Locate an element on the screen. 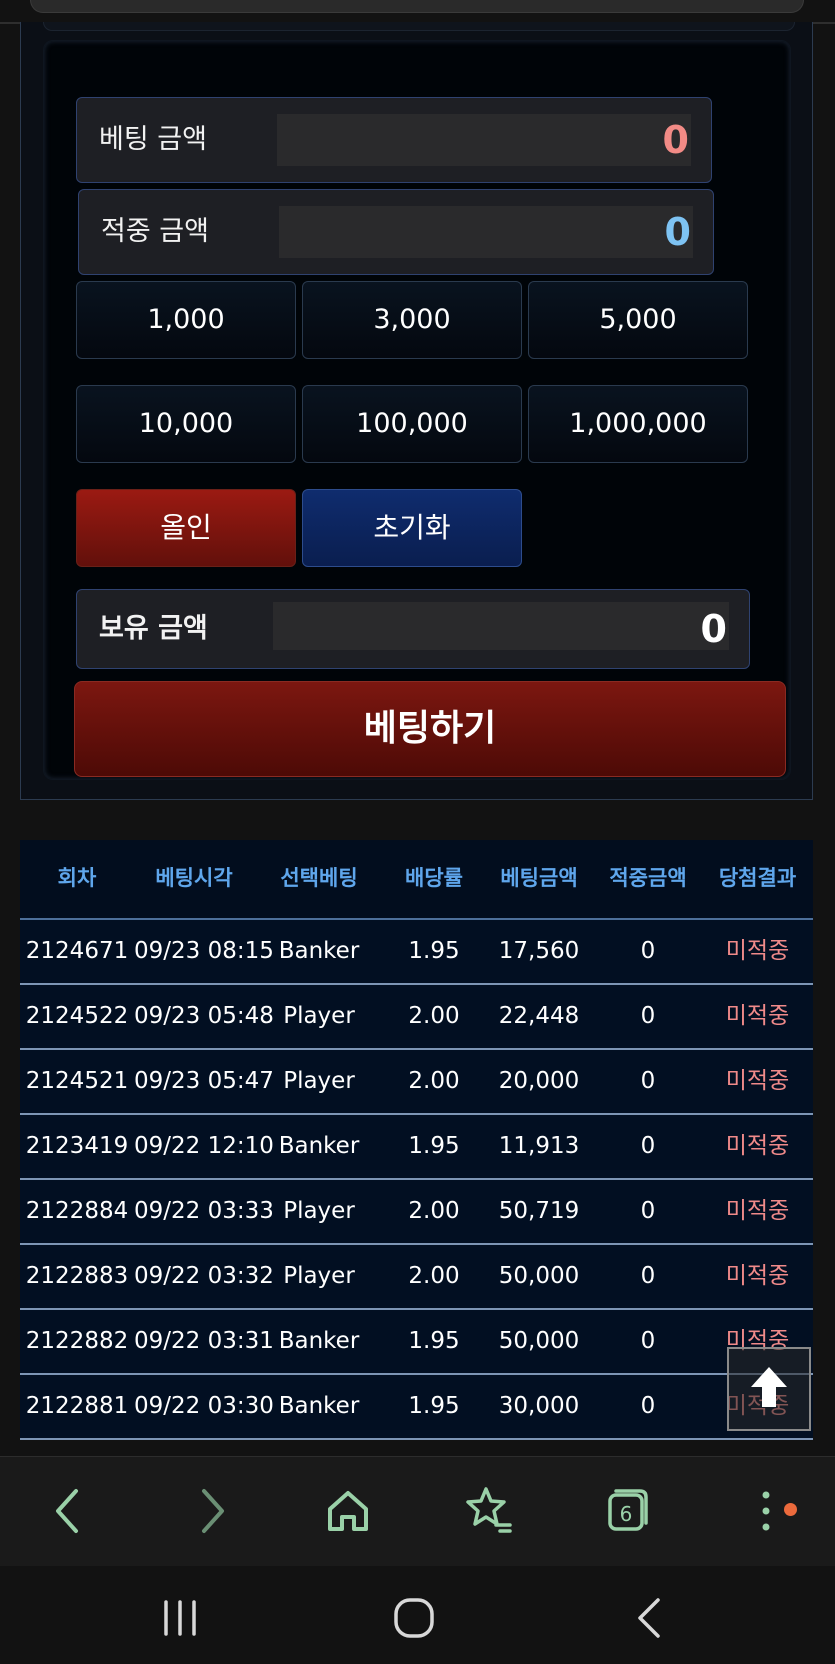  win-amount-row: 적중 금액 0 is located at coordinates (396, 232).